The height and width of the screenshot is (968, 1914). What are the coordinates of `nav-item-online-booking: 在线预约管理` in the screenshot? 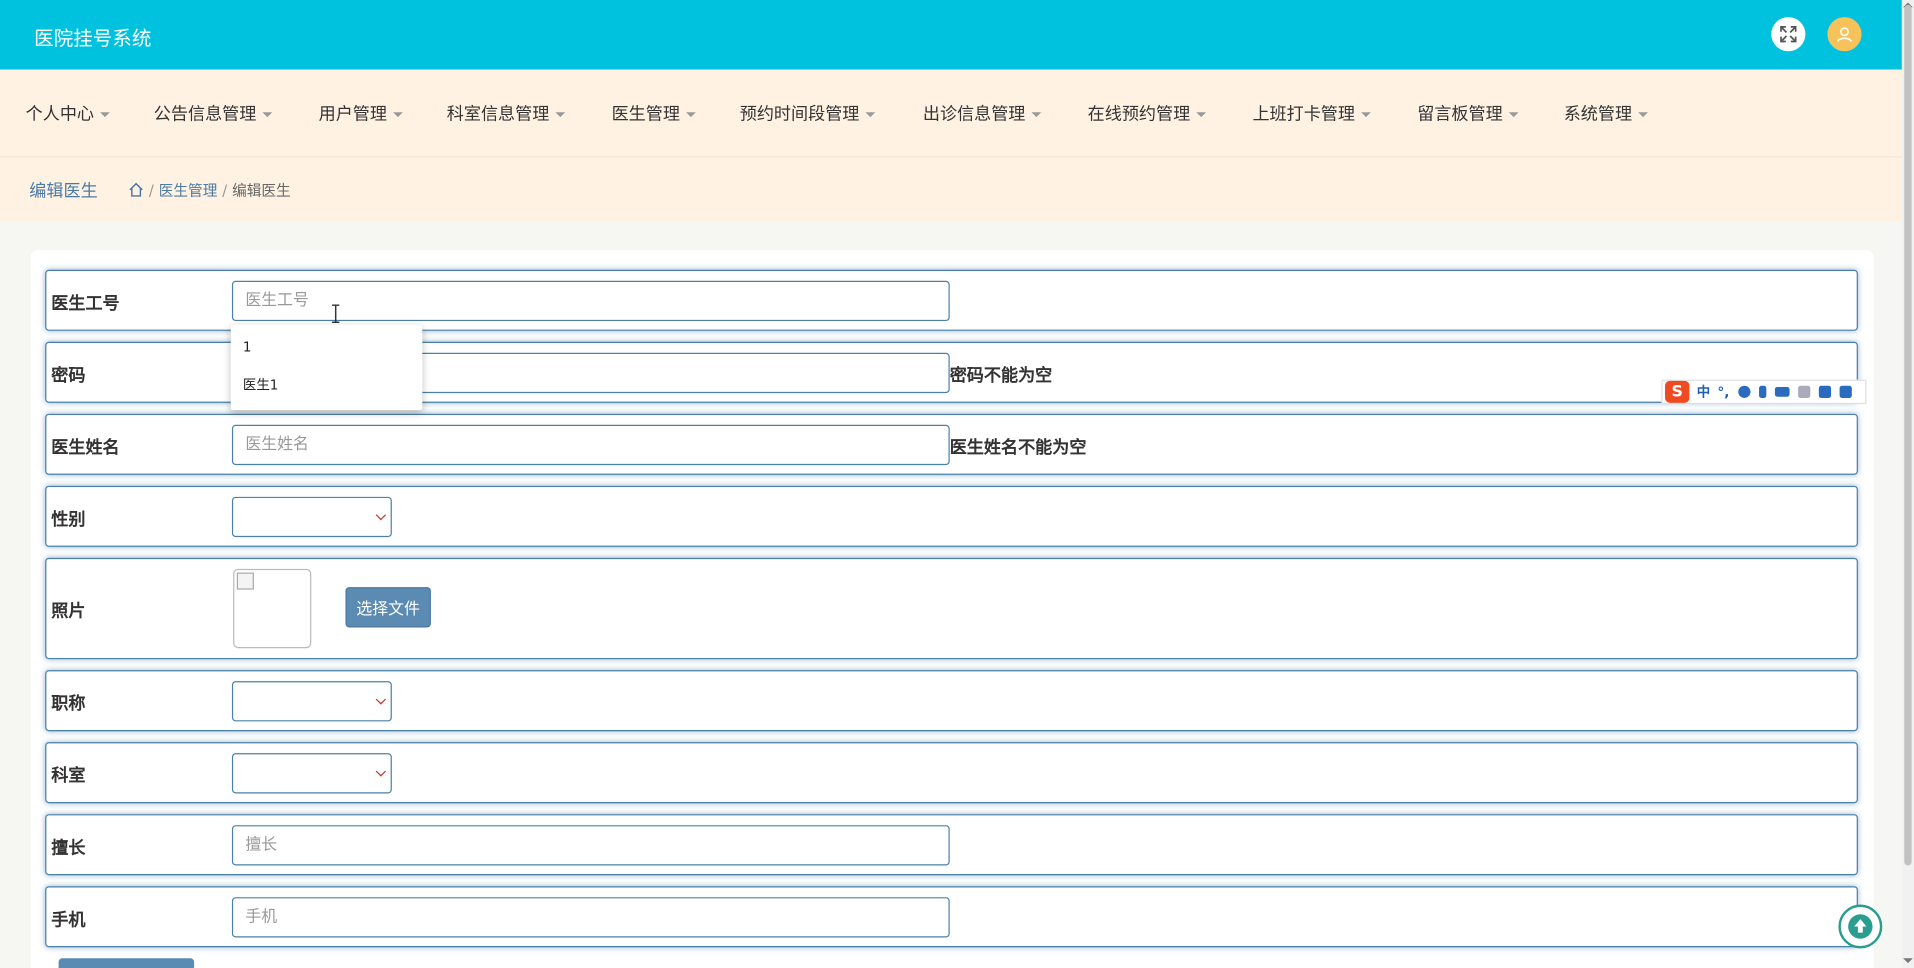 It's located at (1147, 113).